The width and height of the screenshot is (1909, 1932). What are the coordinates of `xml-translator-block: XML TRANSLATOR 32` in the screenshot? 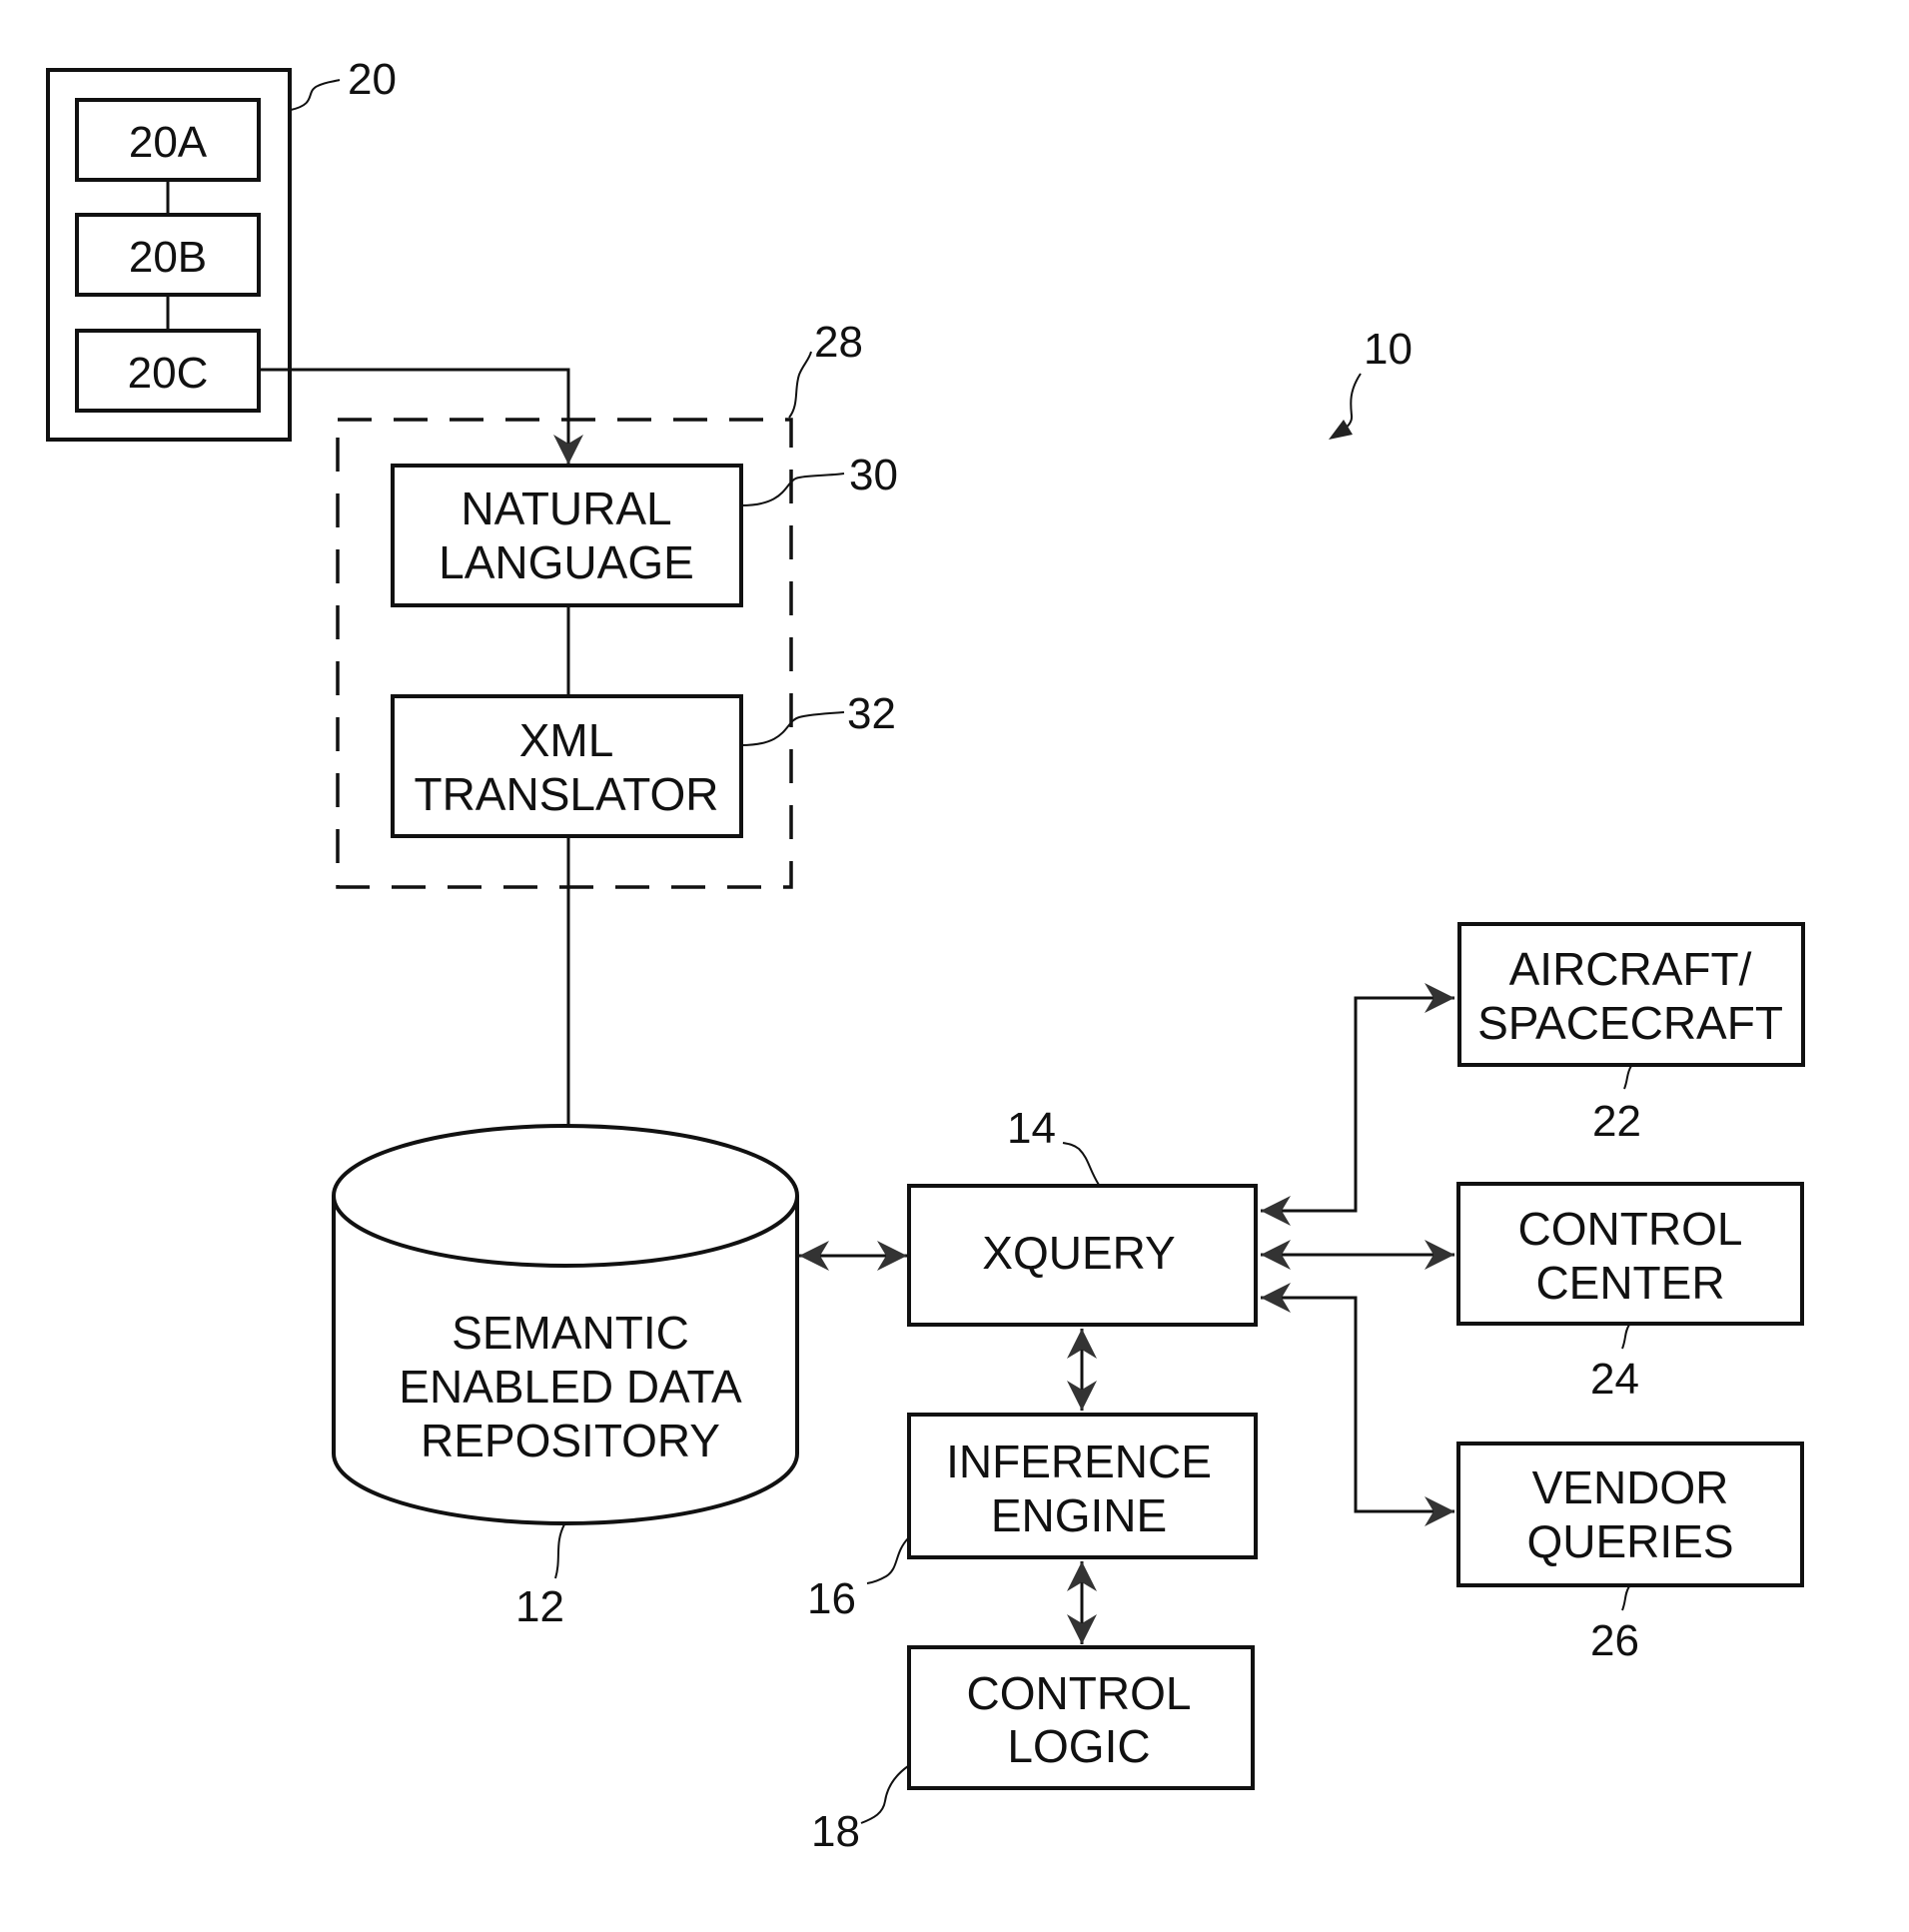 It's located at (643, 763).